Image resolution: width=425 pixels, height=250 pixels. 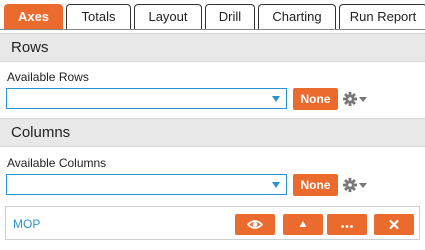 I want to click on rows-gear-menu, so click(x=357, y=99).